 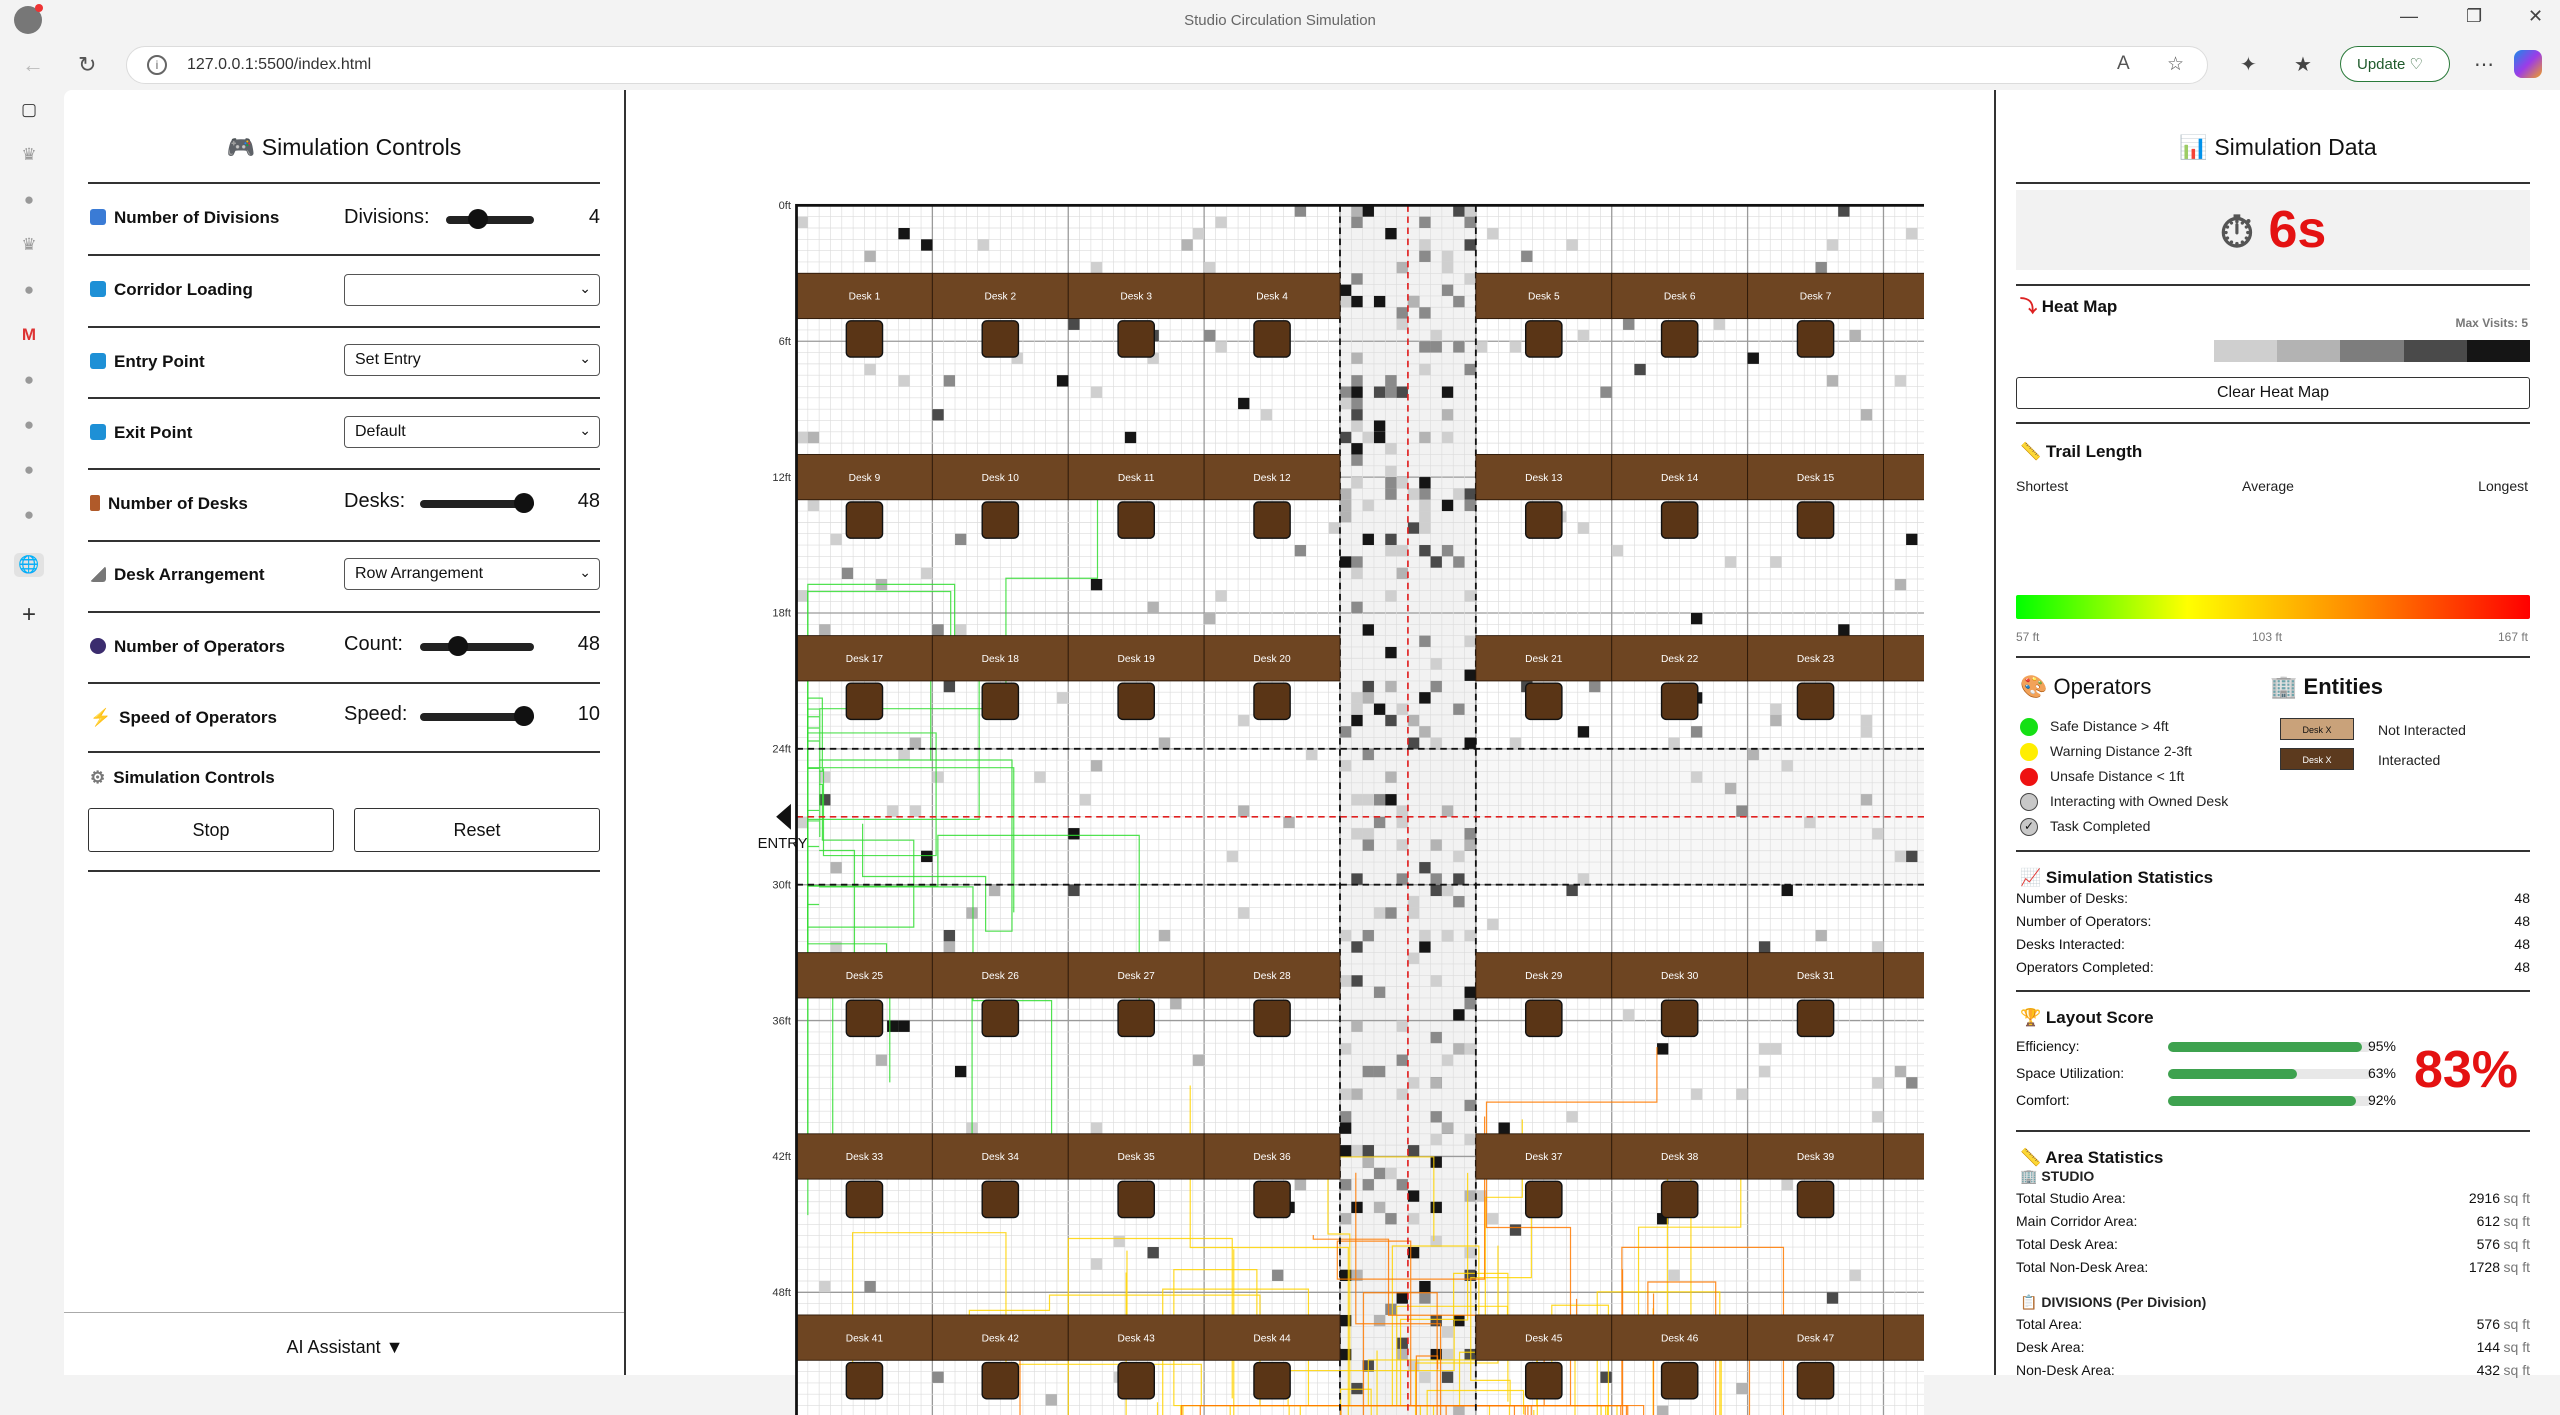 I want to click on globe-icon: 🌐, so click(x=29, y=565).